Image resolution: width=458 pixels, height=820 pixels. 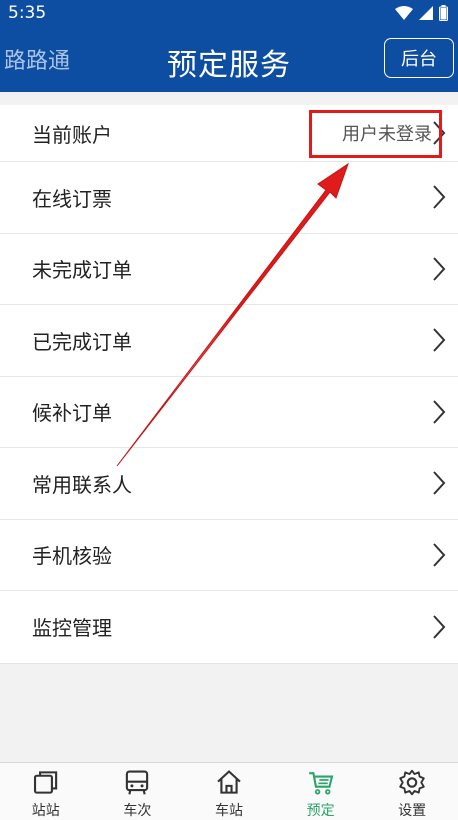 I want to click on tab-label: 设置, so click(x=412, y=811).